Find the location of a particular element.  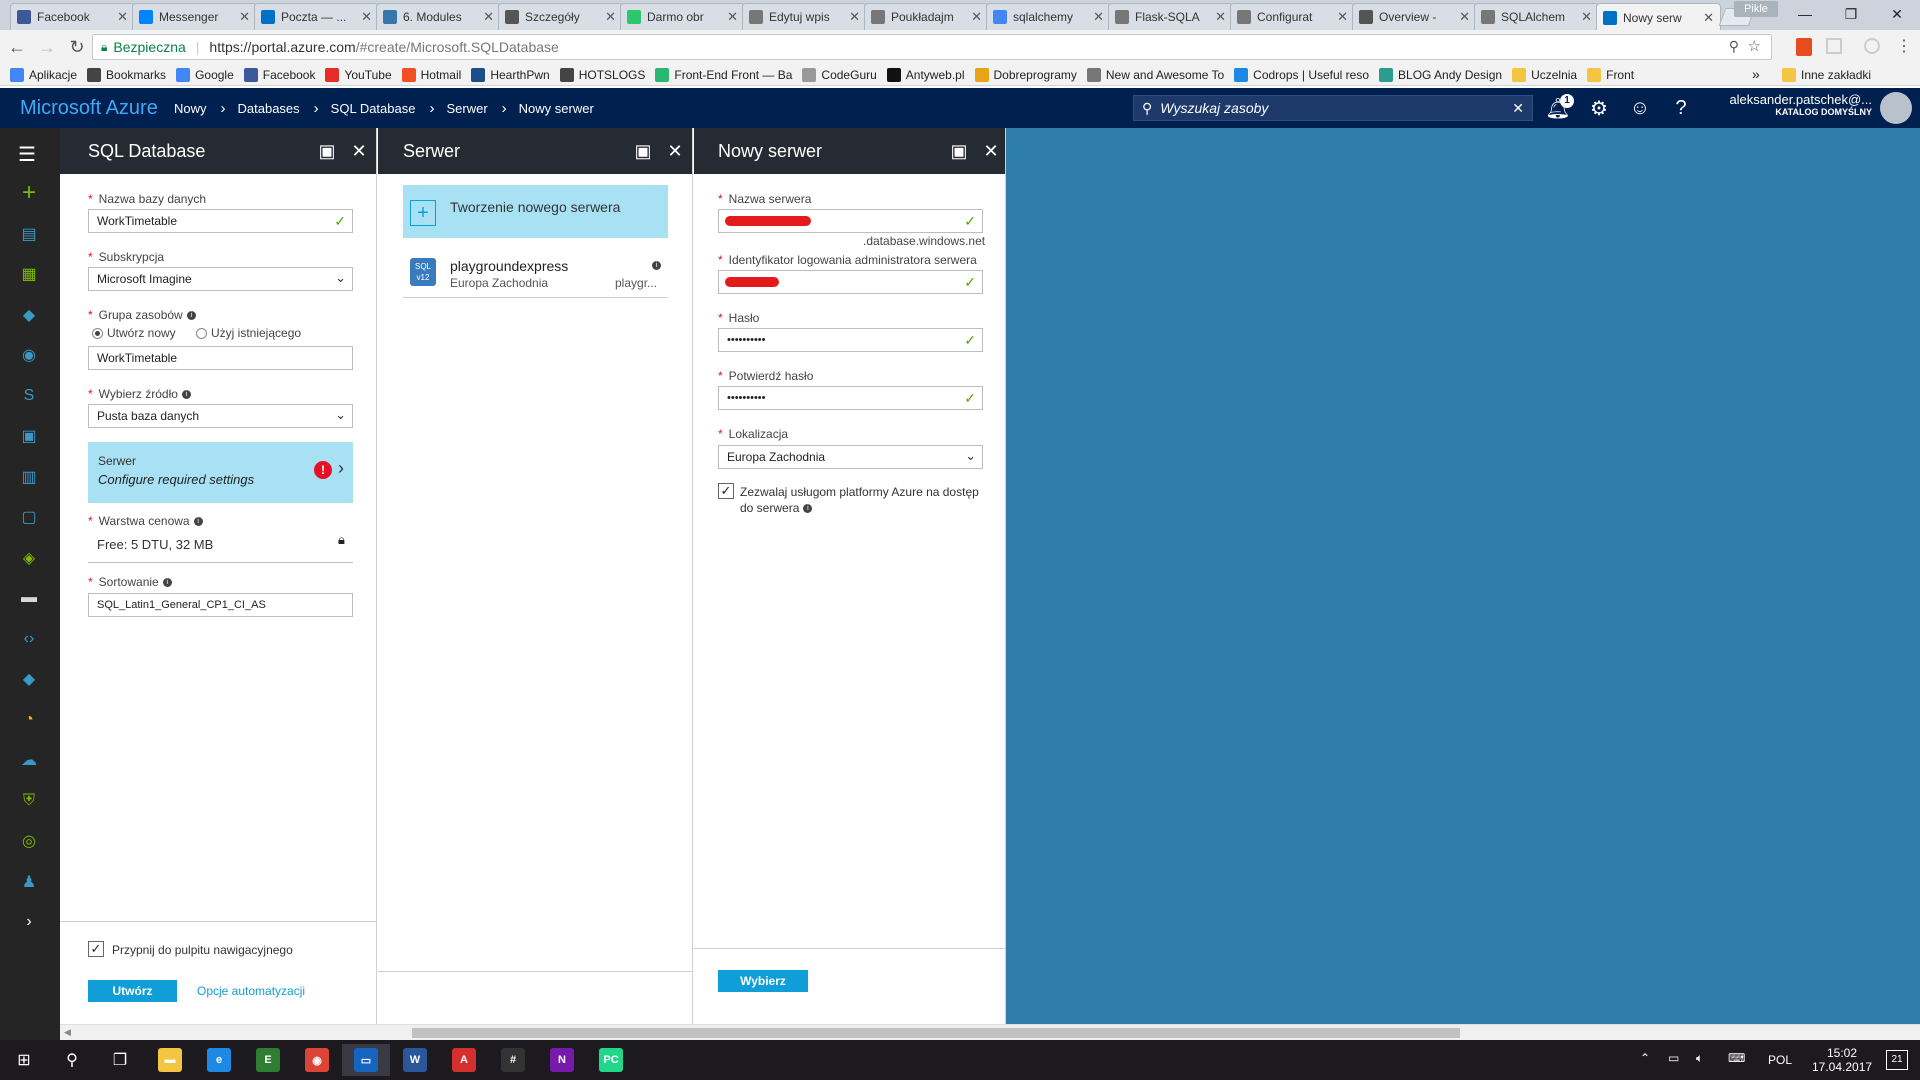

cloud-services-icon: ▥ is located at coordinates (29, 477).